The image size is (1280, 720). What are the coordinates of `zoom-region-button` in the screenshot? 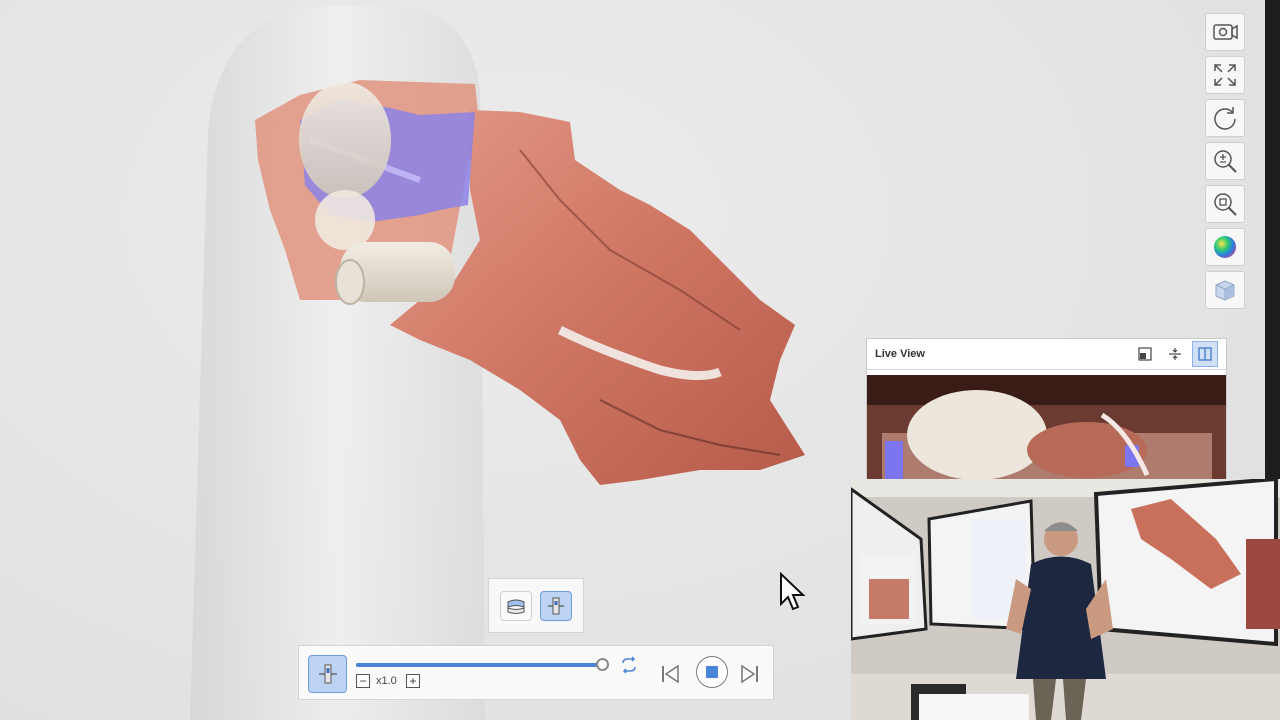 It's located at (1225, 204).